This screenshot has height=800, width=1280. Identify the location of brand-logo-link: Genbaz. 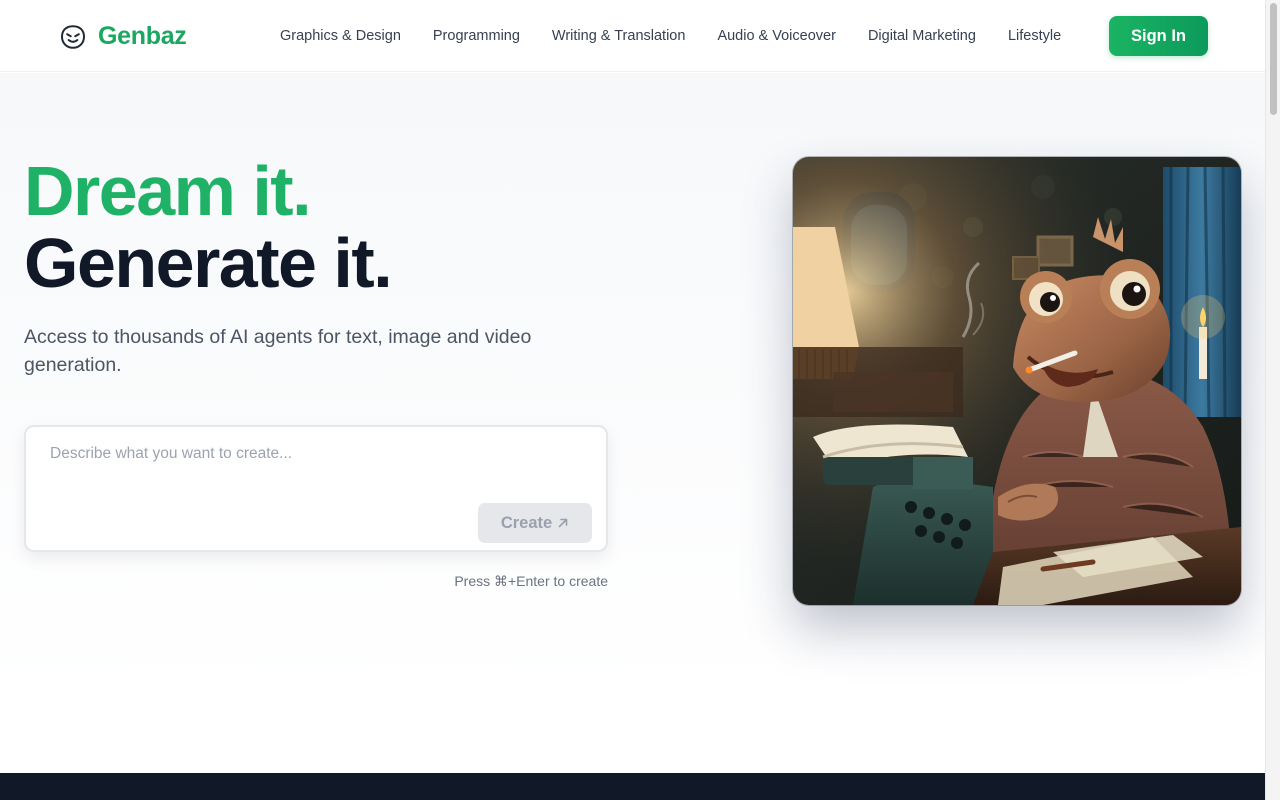
(123, 36).